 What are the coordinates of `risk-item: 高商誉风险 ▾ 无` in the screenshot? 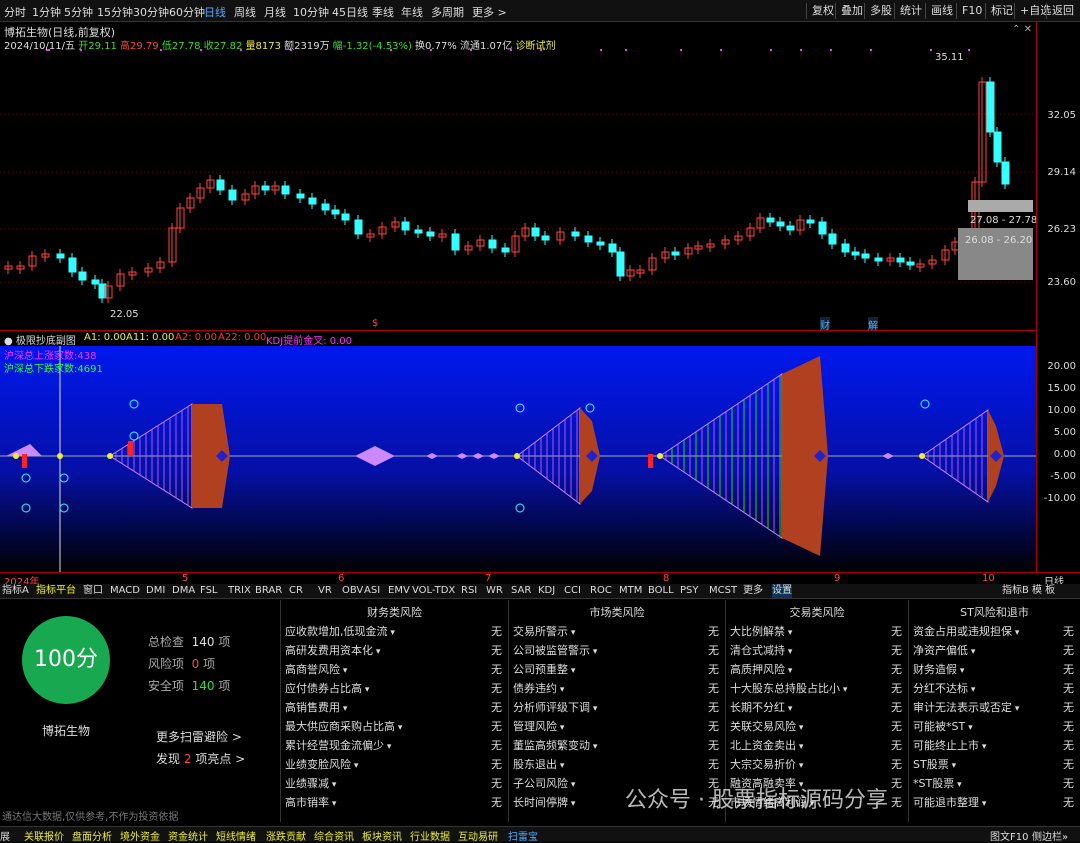 It's located at (393, 670).